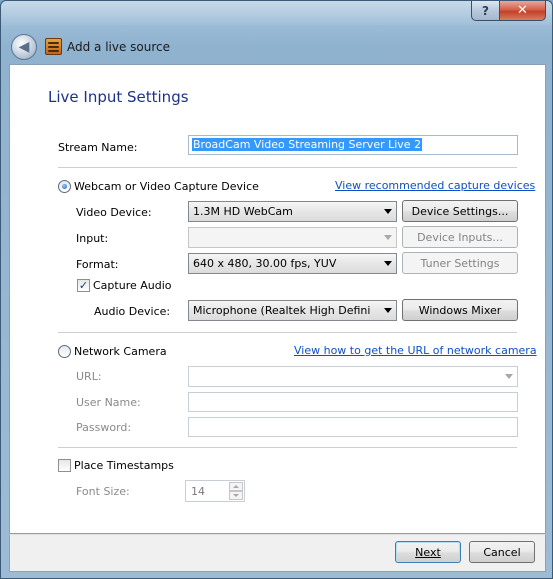 The image size is (553, 579). I want to click on stream-name-value: BroadCam Video Streaming Server Live 2, so click(307, 144).